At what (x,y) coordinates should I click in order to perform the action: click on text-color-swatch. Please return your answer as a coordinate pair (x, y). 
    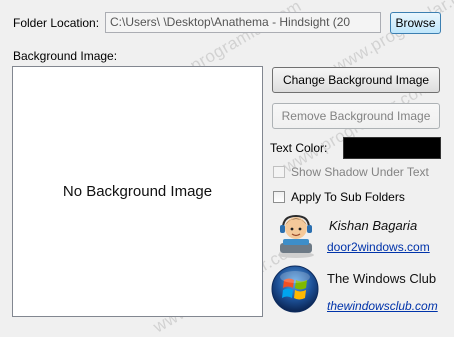
    Looking at the image, I should click on (392, 148).